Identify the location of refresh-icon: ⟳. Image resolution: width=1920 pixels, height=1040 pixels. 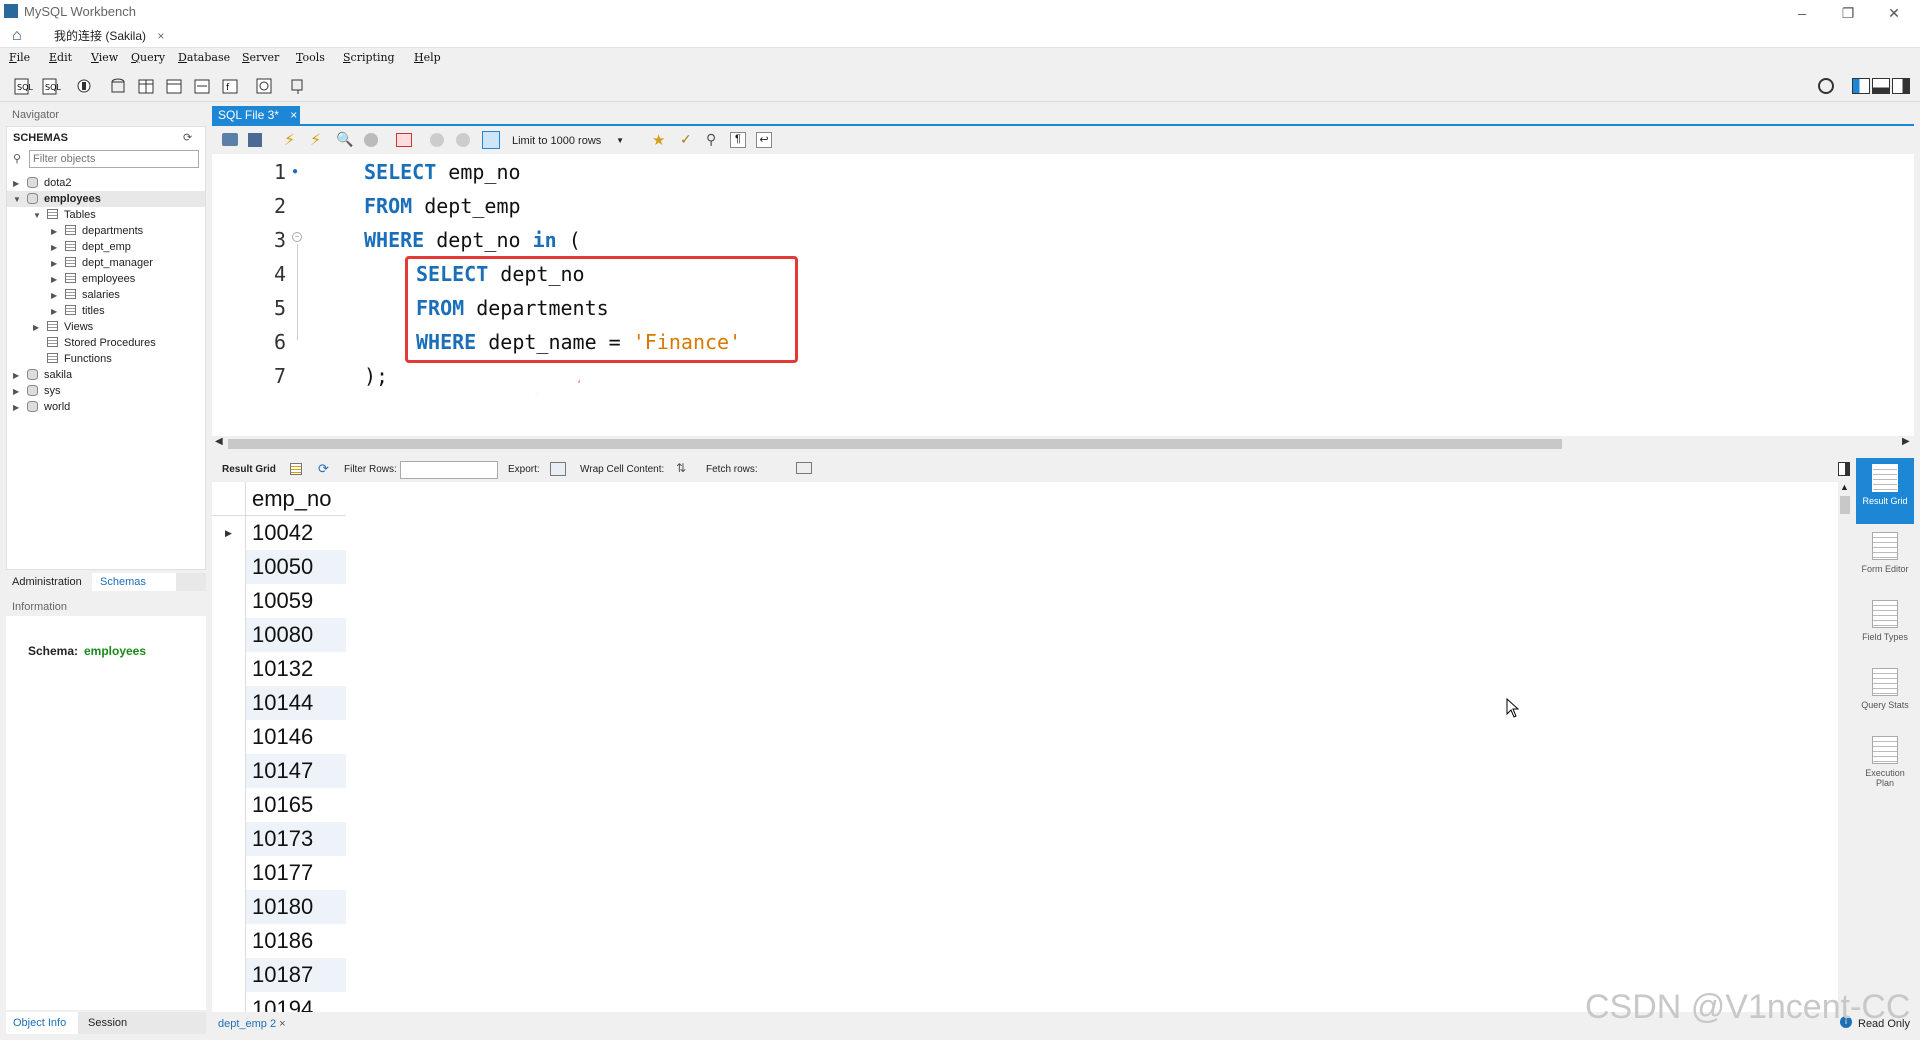
(323, 469).